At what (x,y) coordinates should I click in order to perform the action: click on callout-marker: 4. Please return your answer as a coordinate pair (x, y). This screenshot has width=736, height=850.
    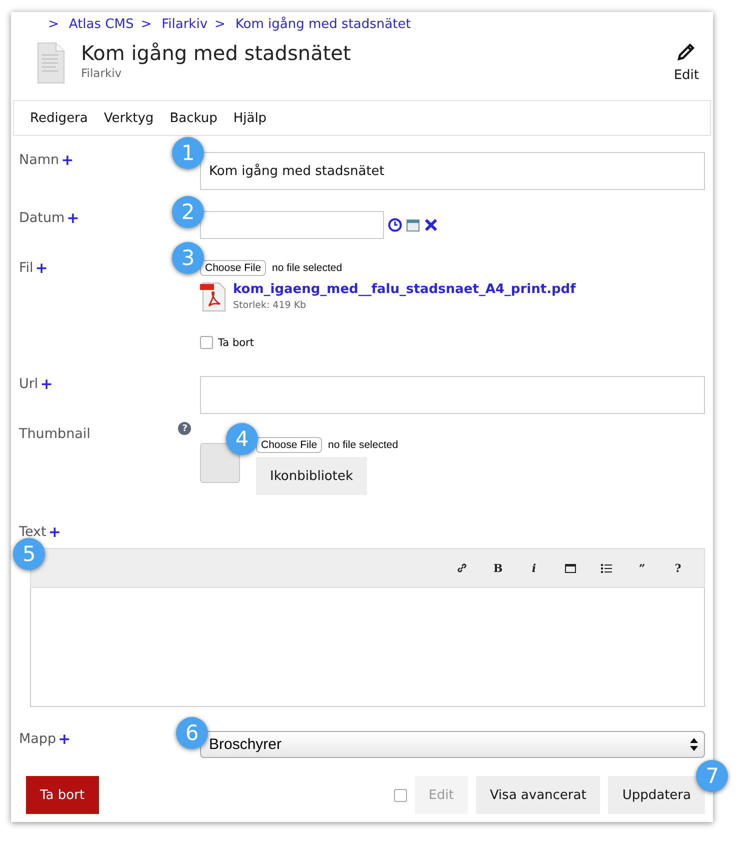
    Looking at the image, I should click on (242, 439).